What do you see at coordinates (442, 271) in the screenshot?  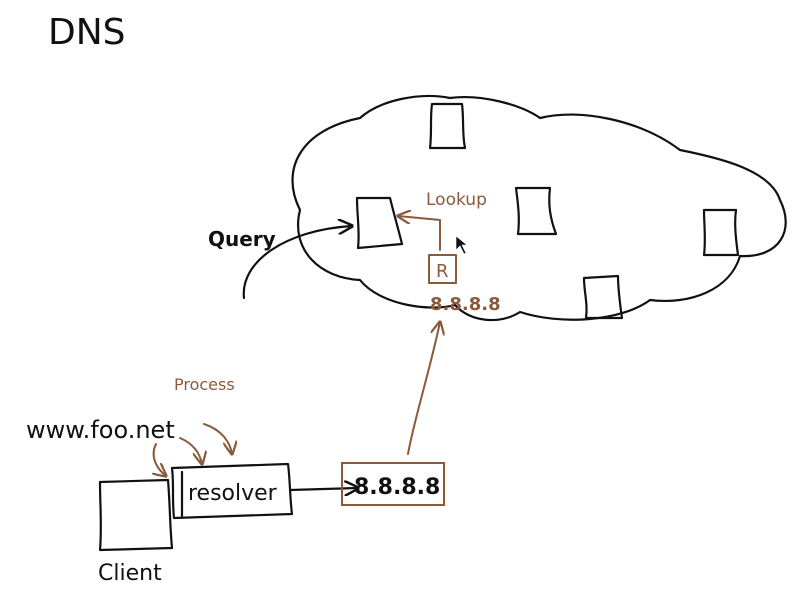 I see `resolver-server-letter: R` at bounding box center [442, 271].